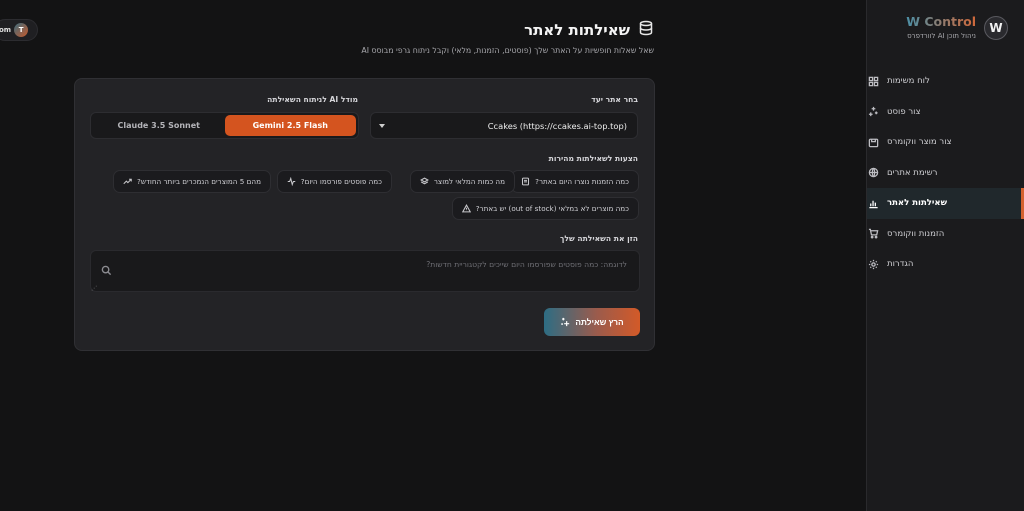 This screenshot has height=511, width=1024. Describe the element at coordinates (945, 30) in the screenshot. I see `brand: W W Control ניהול תוכן AI לוורדפרס` at that location.